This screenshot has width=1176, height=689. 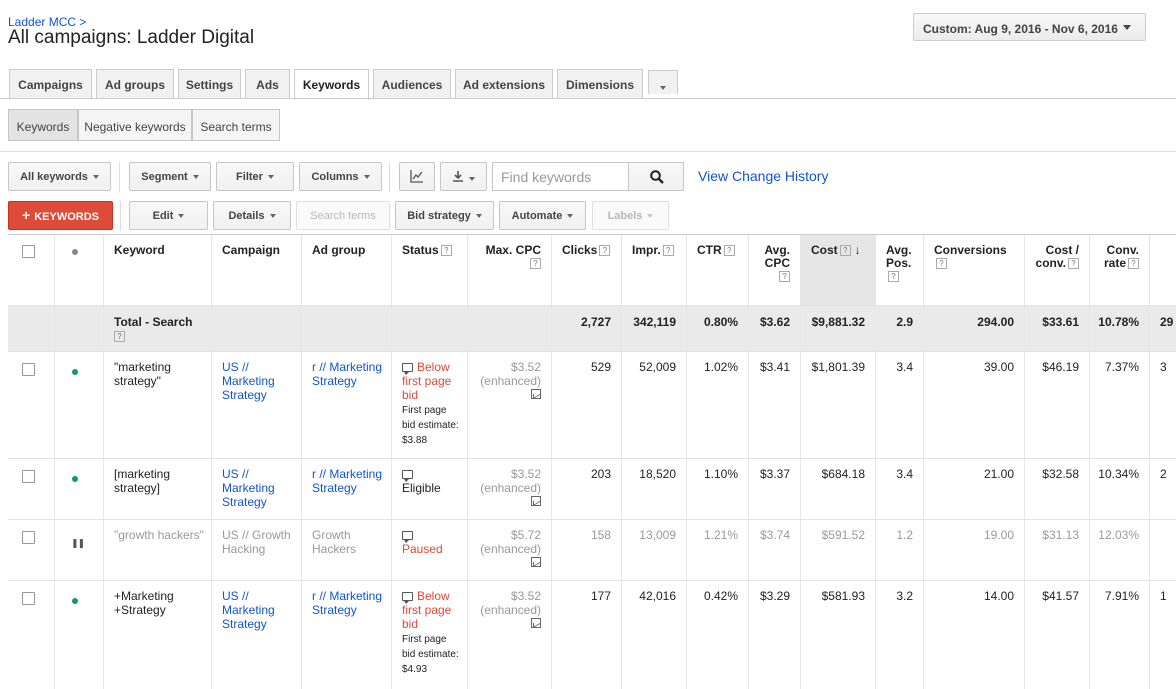 What do you see at coordinates (168, 215) in the screenshot?
I see `edit-dropdown: Edit` at bounding box center [168, 215].